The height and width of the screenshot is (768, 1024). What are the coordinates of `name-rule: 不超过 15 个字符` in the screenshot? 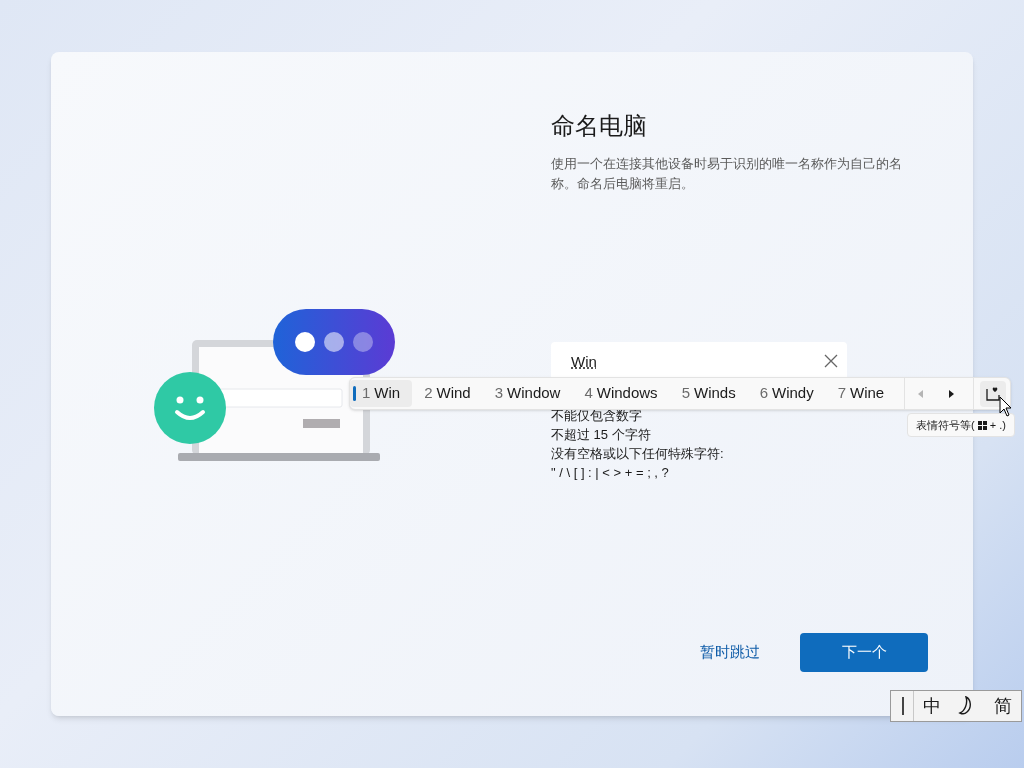 It's located at (601, 435).